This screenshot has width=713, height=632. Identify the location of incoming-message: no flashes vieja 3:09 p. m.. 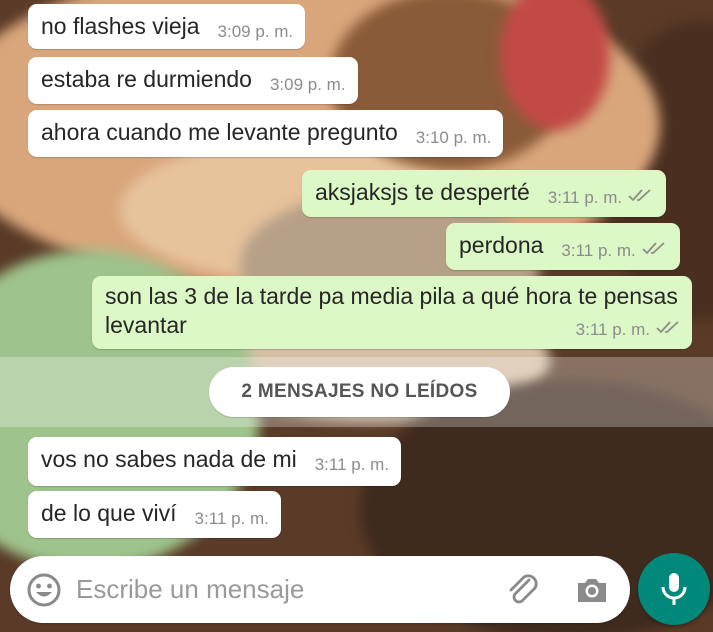
(167, 26).